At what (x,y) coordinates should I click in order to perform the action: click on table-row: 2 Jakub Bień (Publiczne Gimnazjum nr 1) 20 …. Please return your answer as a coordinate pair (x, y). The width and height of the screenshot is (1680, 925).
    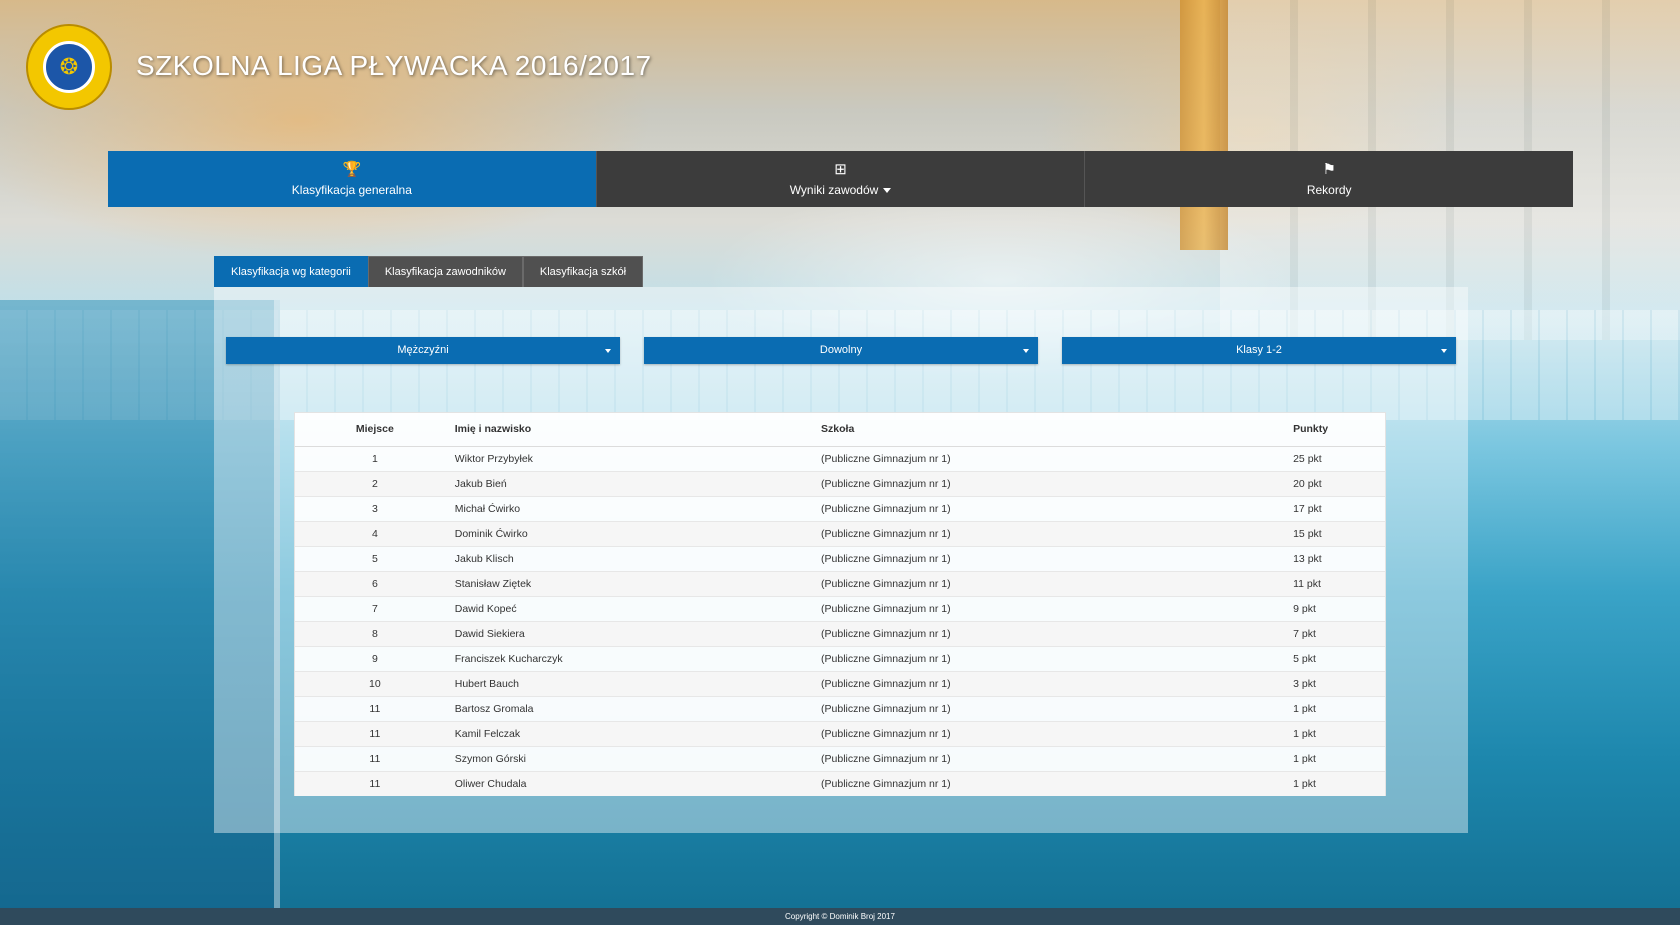
    Looking at the image, I should click on (840, 483).